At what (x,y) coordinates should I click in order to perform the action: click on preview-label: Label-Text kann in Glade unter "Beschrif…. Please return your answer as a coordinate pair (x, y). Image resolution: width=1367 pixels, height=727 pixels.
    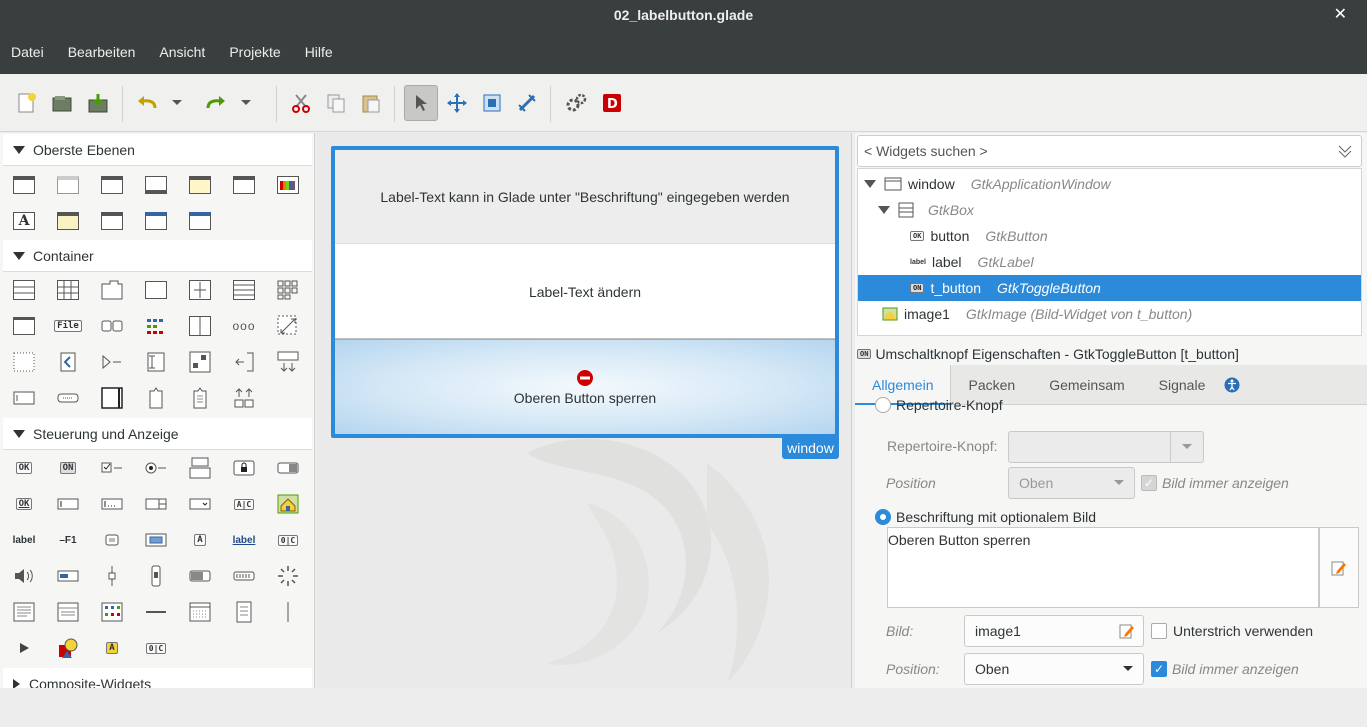
    Looking at the image, I should click on (585, 197).